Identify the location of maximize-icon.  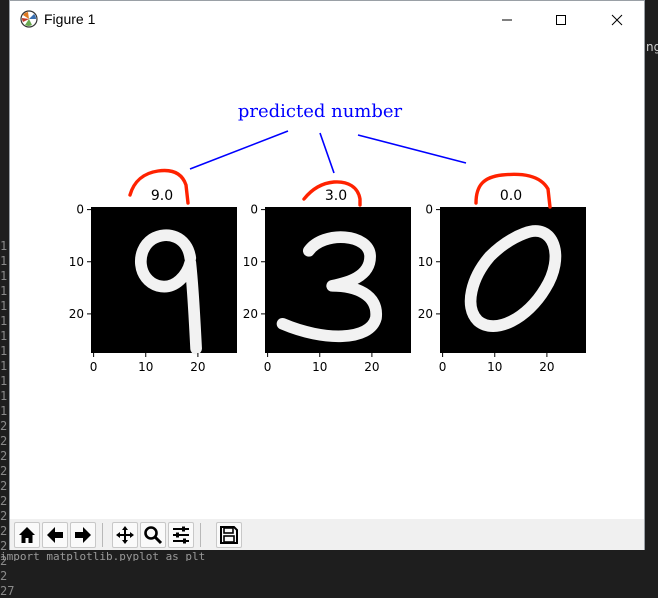
(561, 20).